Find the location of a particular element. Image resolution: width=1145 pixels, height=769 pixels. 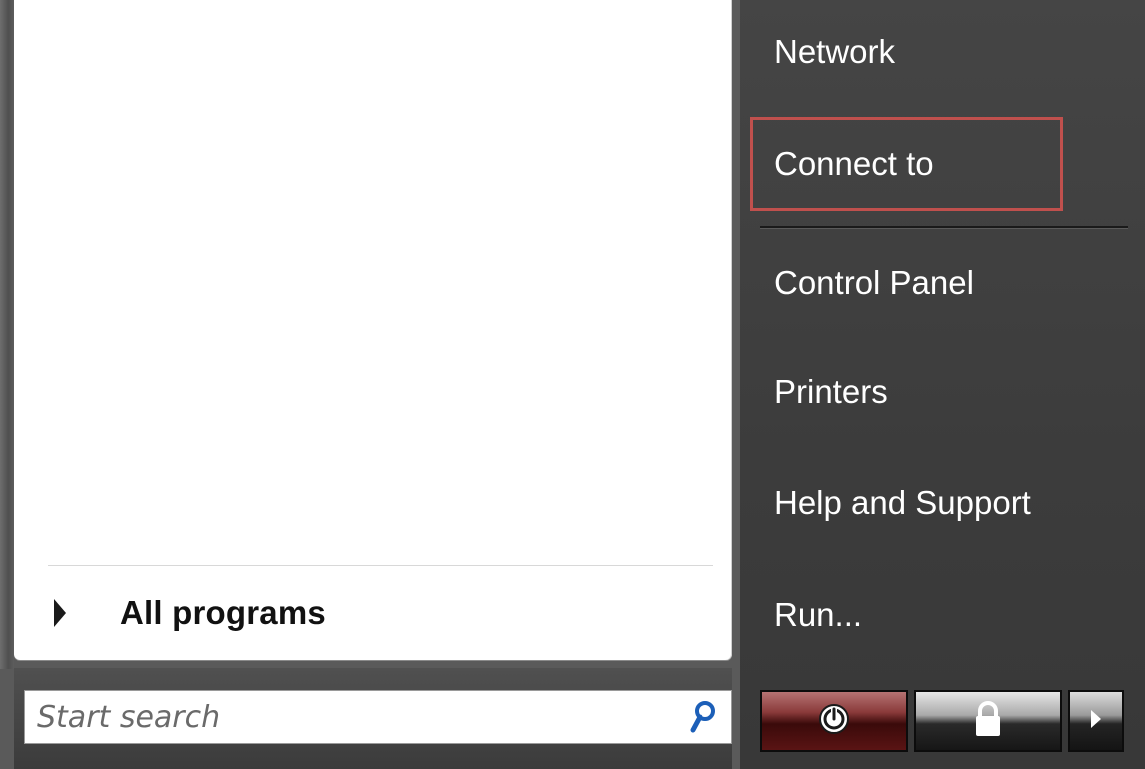

search-icon is located at coordinates (703, 717).